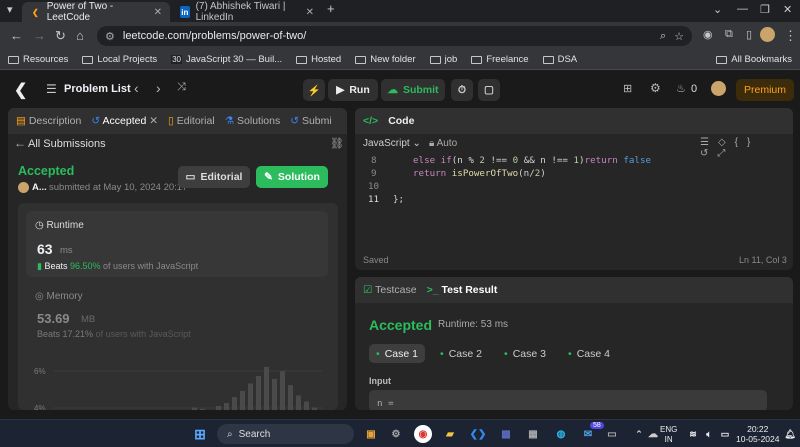  Describe the element at coordinates (10, 9) in the screenshot. I see `tab-search-icon: ▾` at that location.